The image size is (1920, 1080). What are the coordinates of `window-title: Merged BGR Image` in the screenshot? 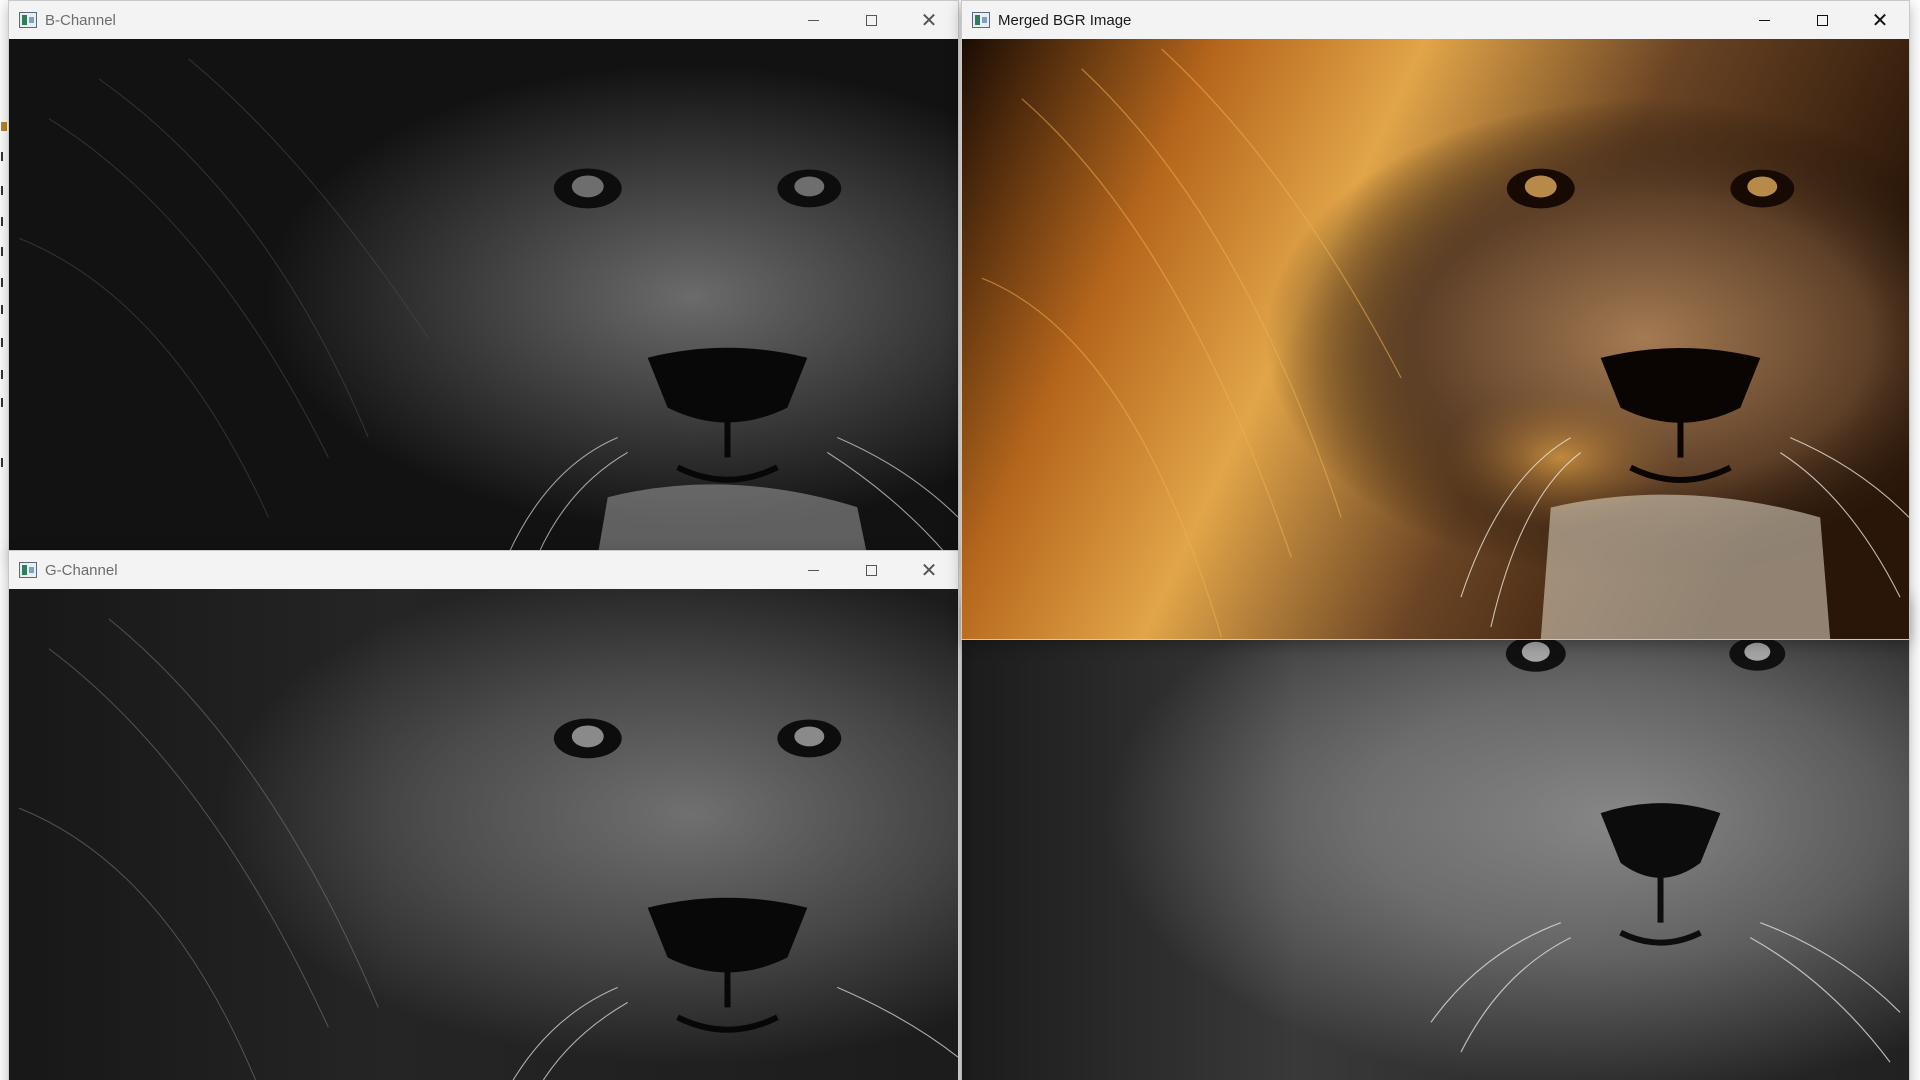 It's located at (1065, 20).